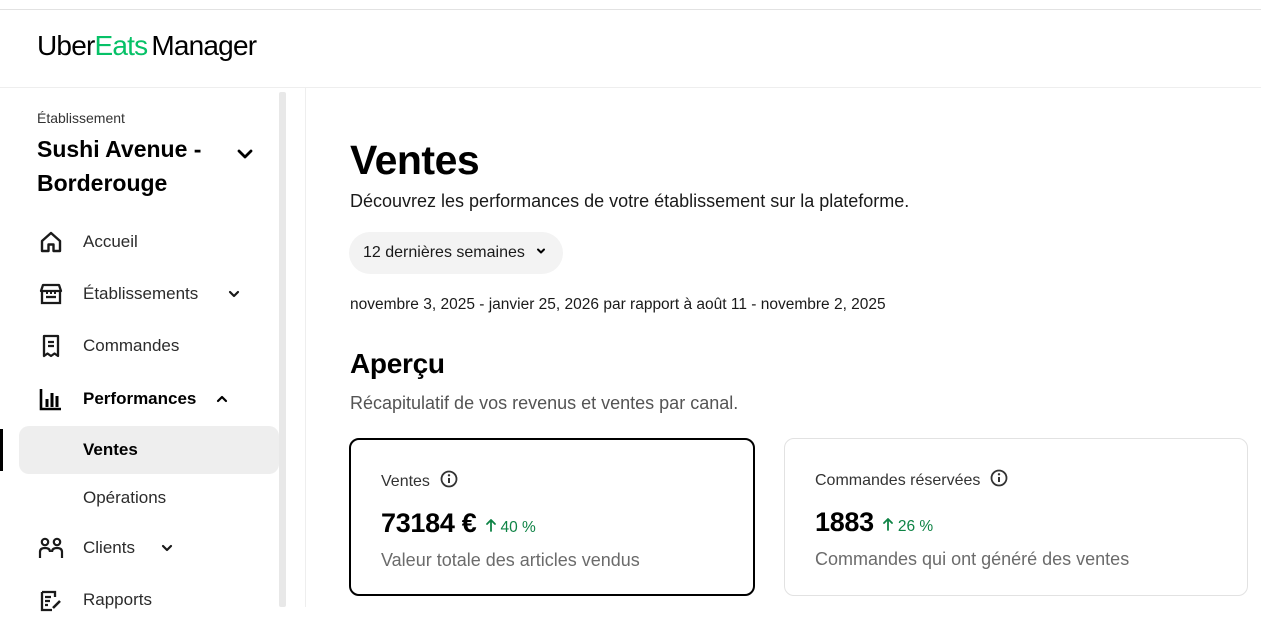 The height and width of the screenshot is (622, 1261). Describe the element at coordinates (915, 526) in the screenshot. I see `metric-delta-value: 26 %` at that location.